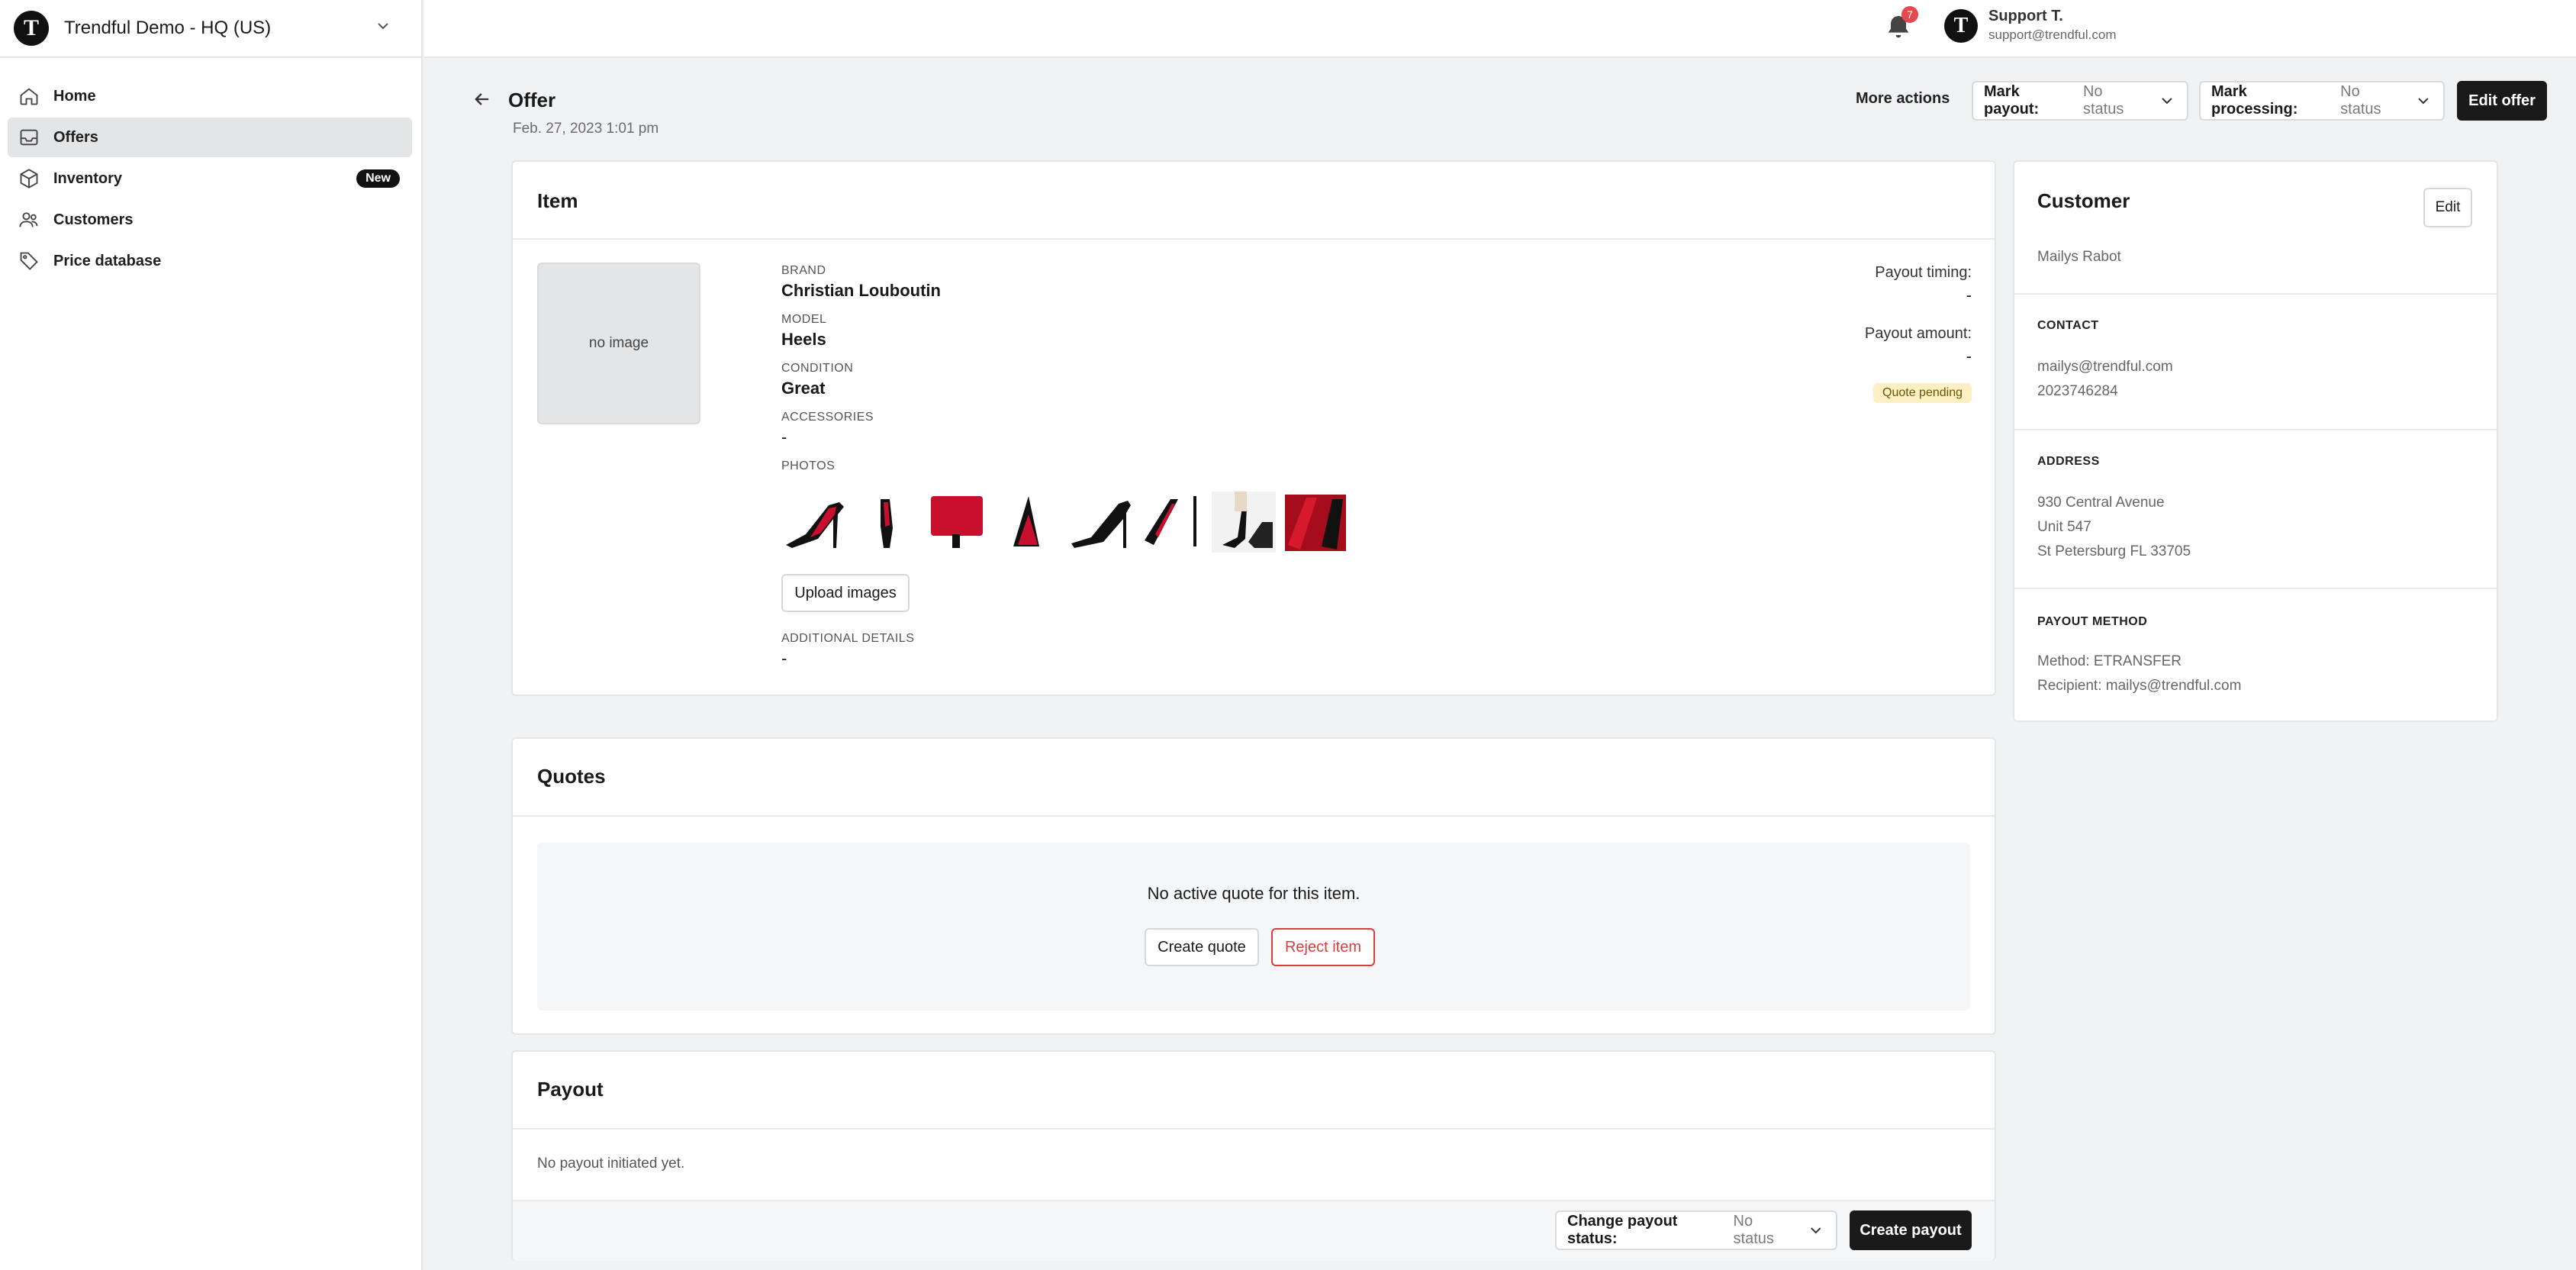 The height and width of the screenshot is (1270, 2576). Describe the element at coordinates (2052, 34) in the screenshot. I see `user-email: support@trendful.com` at that location.